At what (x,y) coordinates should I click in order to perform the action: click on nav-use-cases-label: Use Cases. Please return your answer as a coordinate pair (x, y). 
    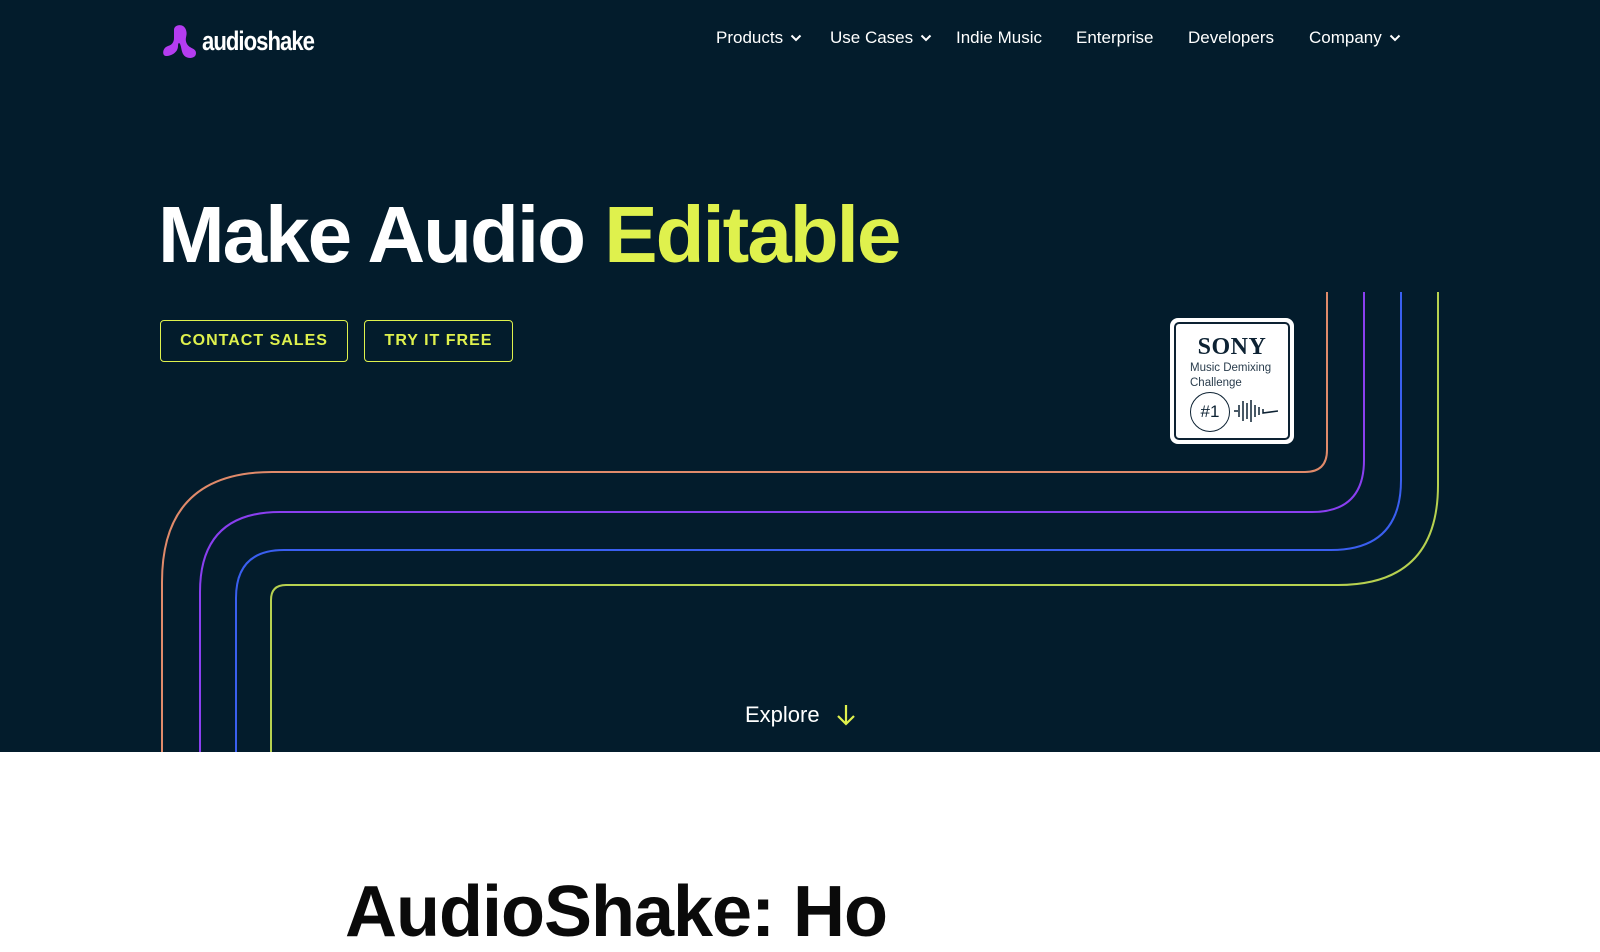
    Looking at the image, I should click on (872, 37).